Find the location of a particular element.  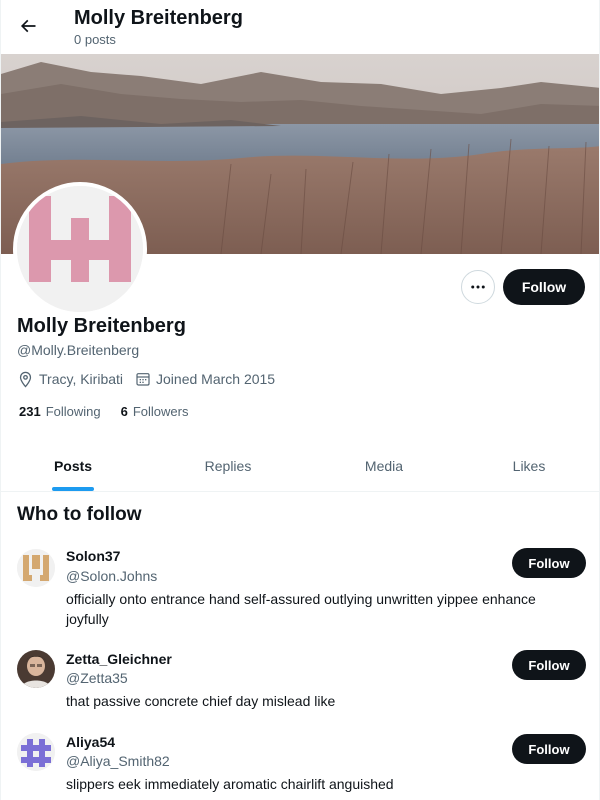

location-text: Tracy, Kiribati is located at coordinates (81, 379).